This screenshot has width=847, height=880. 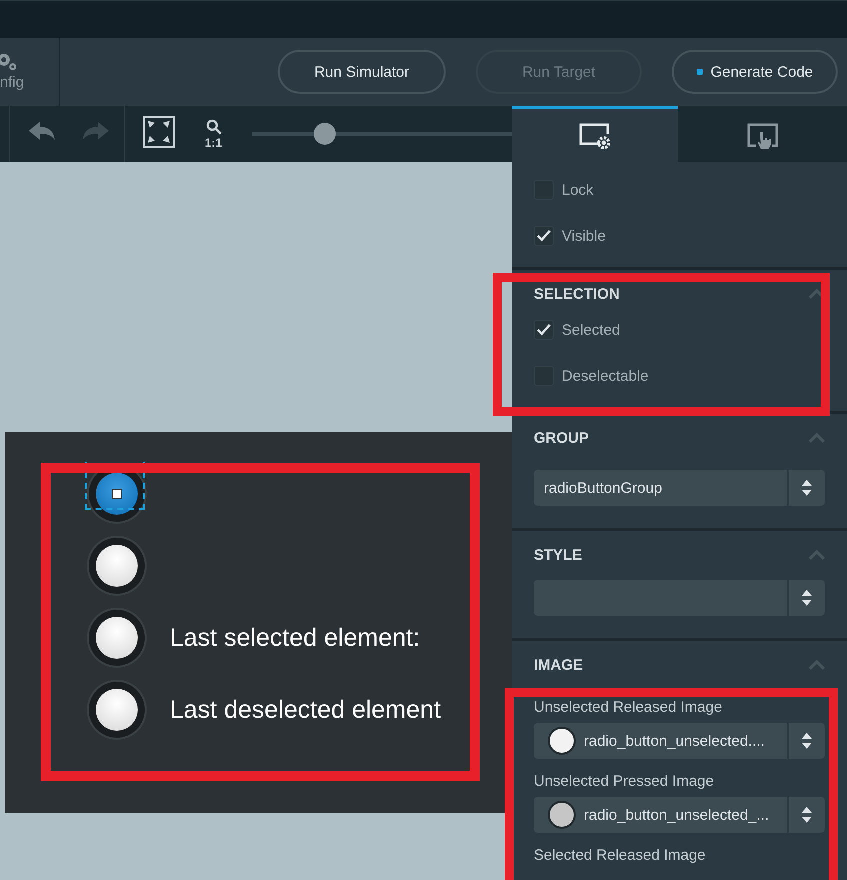 What do you see at coordinates (620, 856) in the screenshot?
I see `field-label: Selected Released Image` at bounding box center [620, 856].